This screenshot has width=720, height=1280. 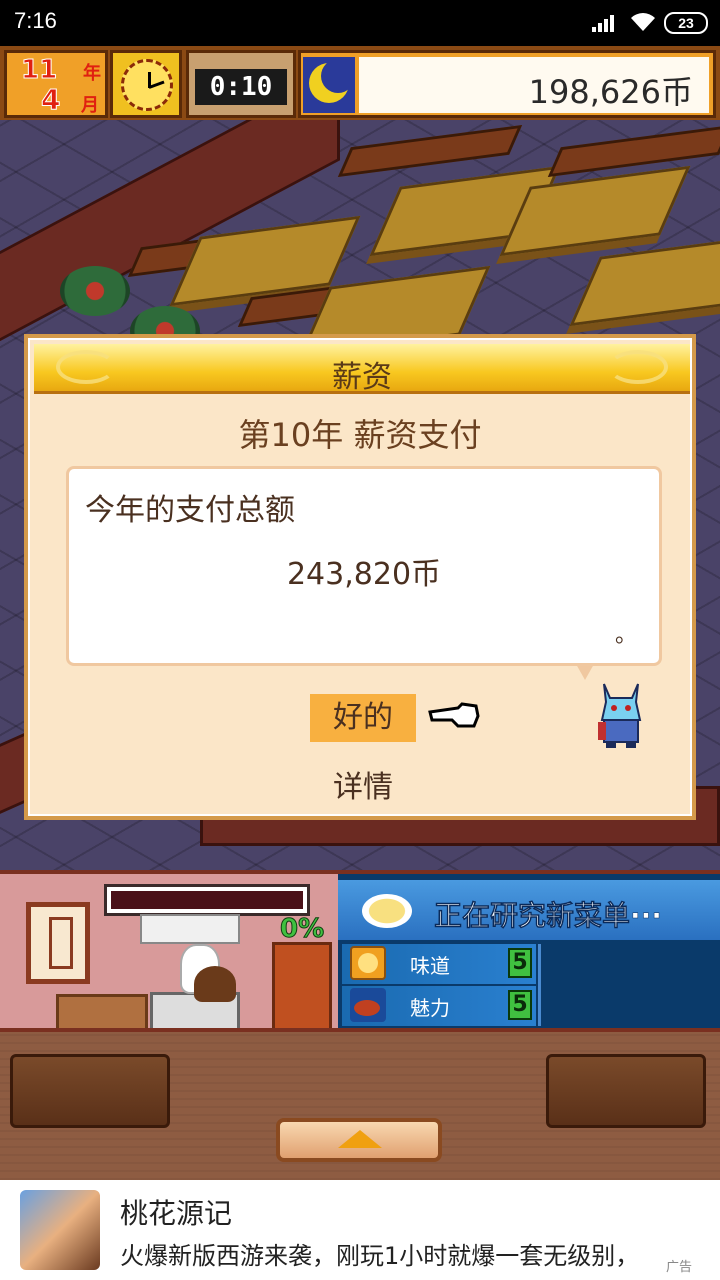 What do you see at coordinates (90, 1091) in the screenshot?
I see `menu-left-button` at bounding box center [90, 1091].